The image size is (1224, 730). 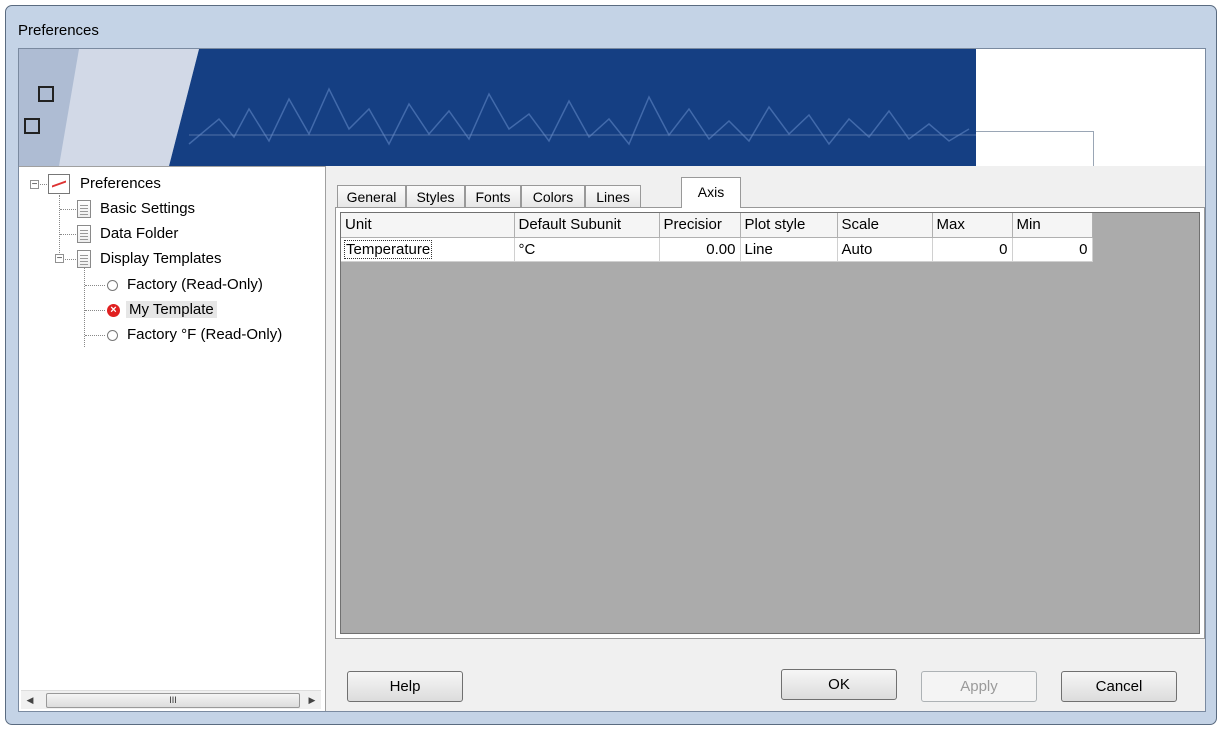 I want to click on column-header-scale: Scale, so click(x=885, y=225).